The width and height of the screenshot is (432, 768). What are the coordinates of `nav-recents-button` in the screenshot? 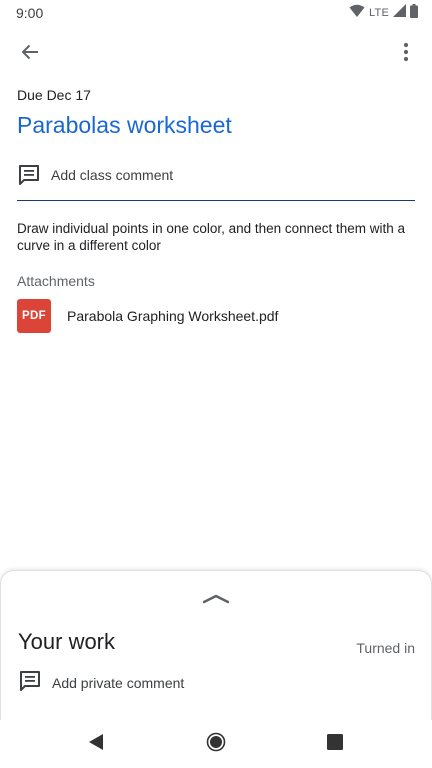 It's located at (335, 744).